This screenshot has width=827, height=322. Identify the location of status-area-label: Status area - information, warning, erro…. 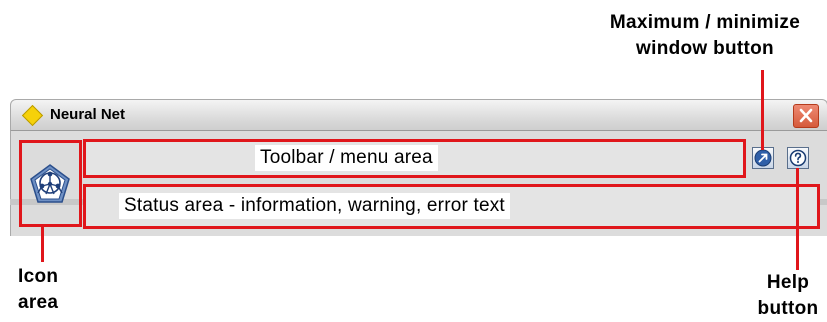
(314, 206).